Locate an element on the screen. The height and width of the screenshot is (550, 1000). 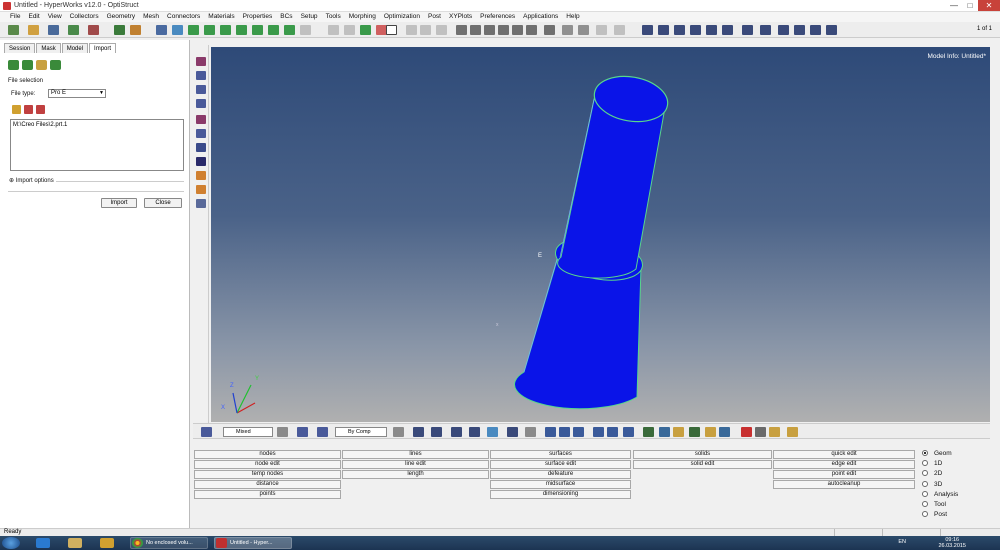
view-iso6-icon is located at coordinates (831, 30).